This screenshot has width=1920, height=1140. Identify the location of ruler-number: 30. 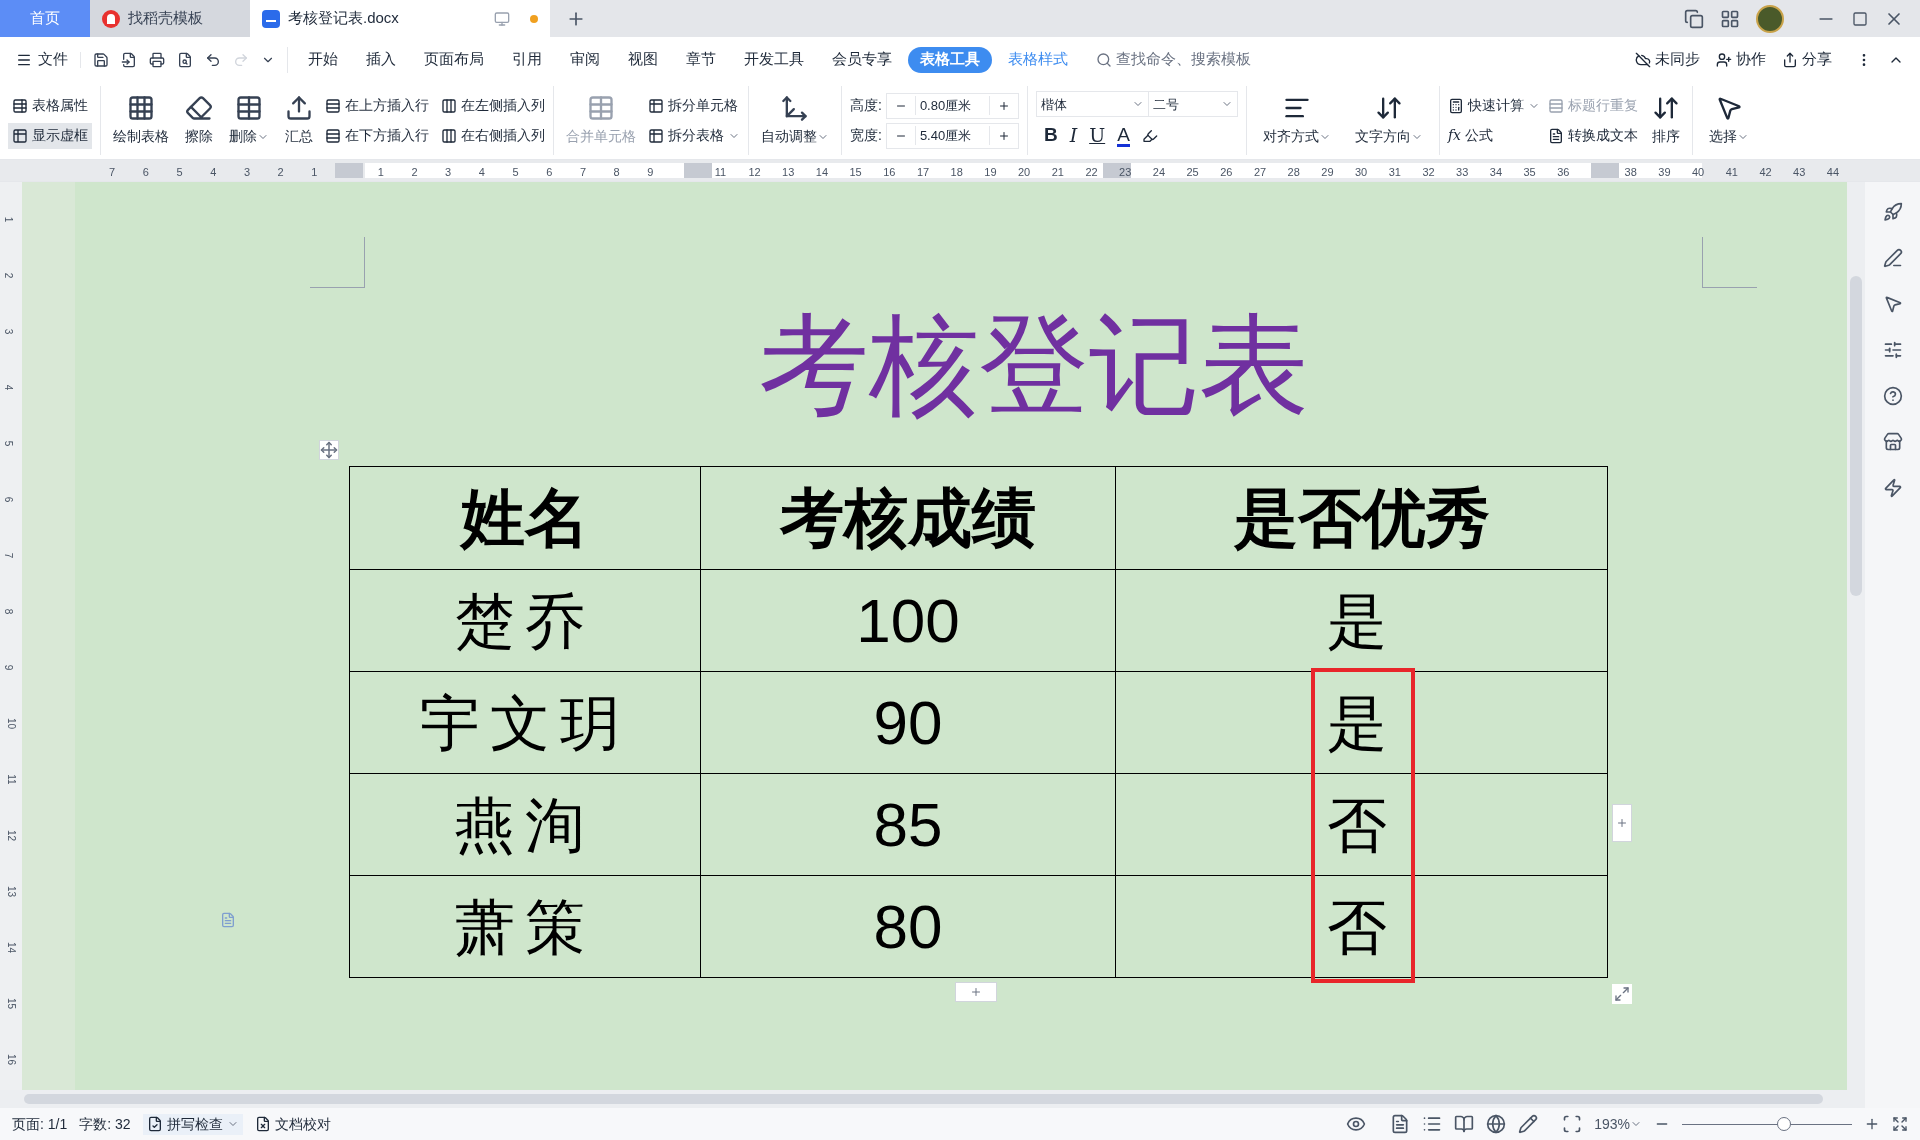
(1361, 172).